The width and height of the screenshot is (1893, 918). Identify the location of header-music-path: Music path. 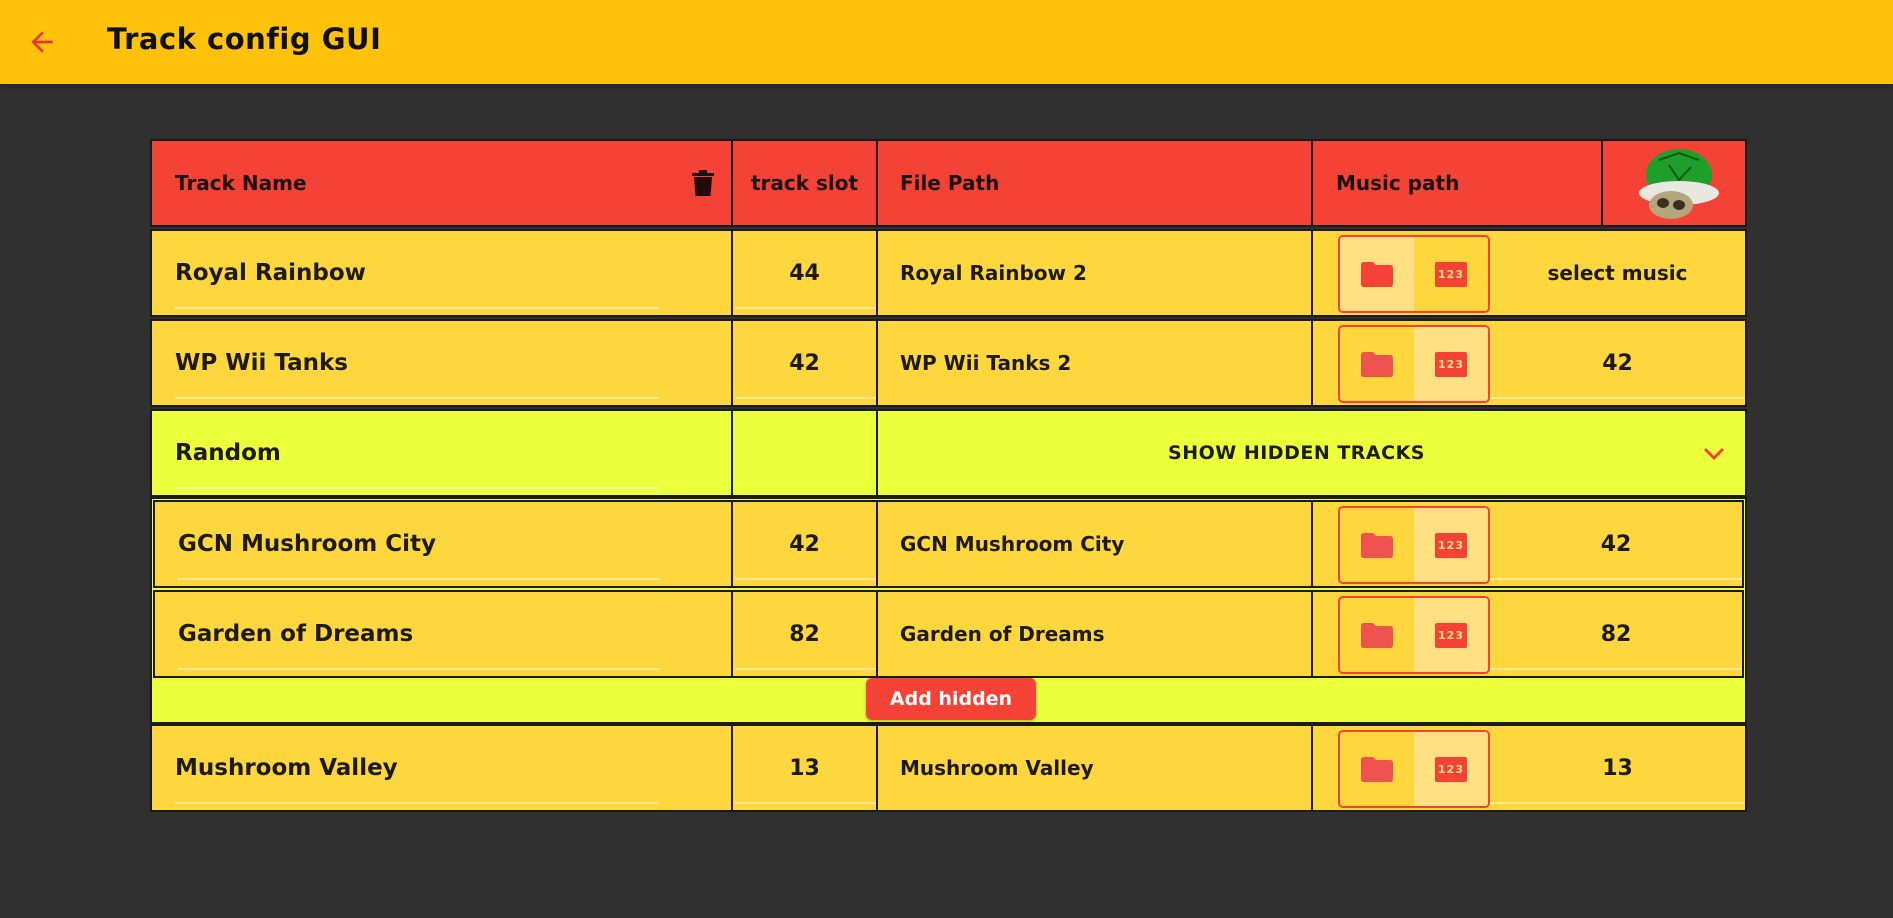
(1458, 183).